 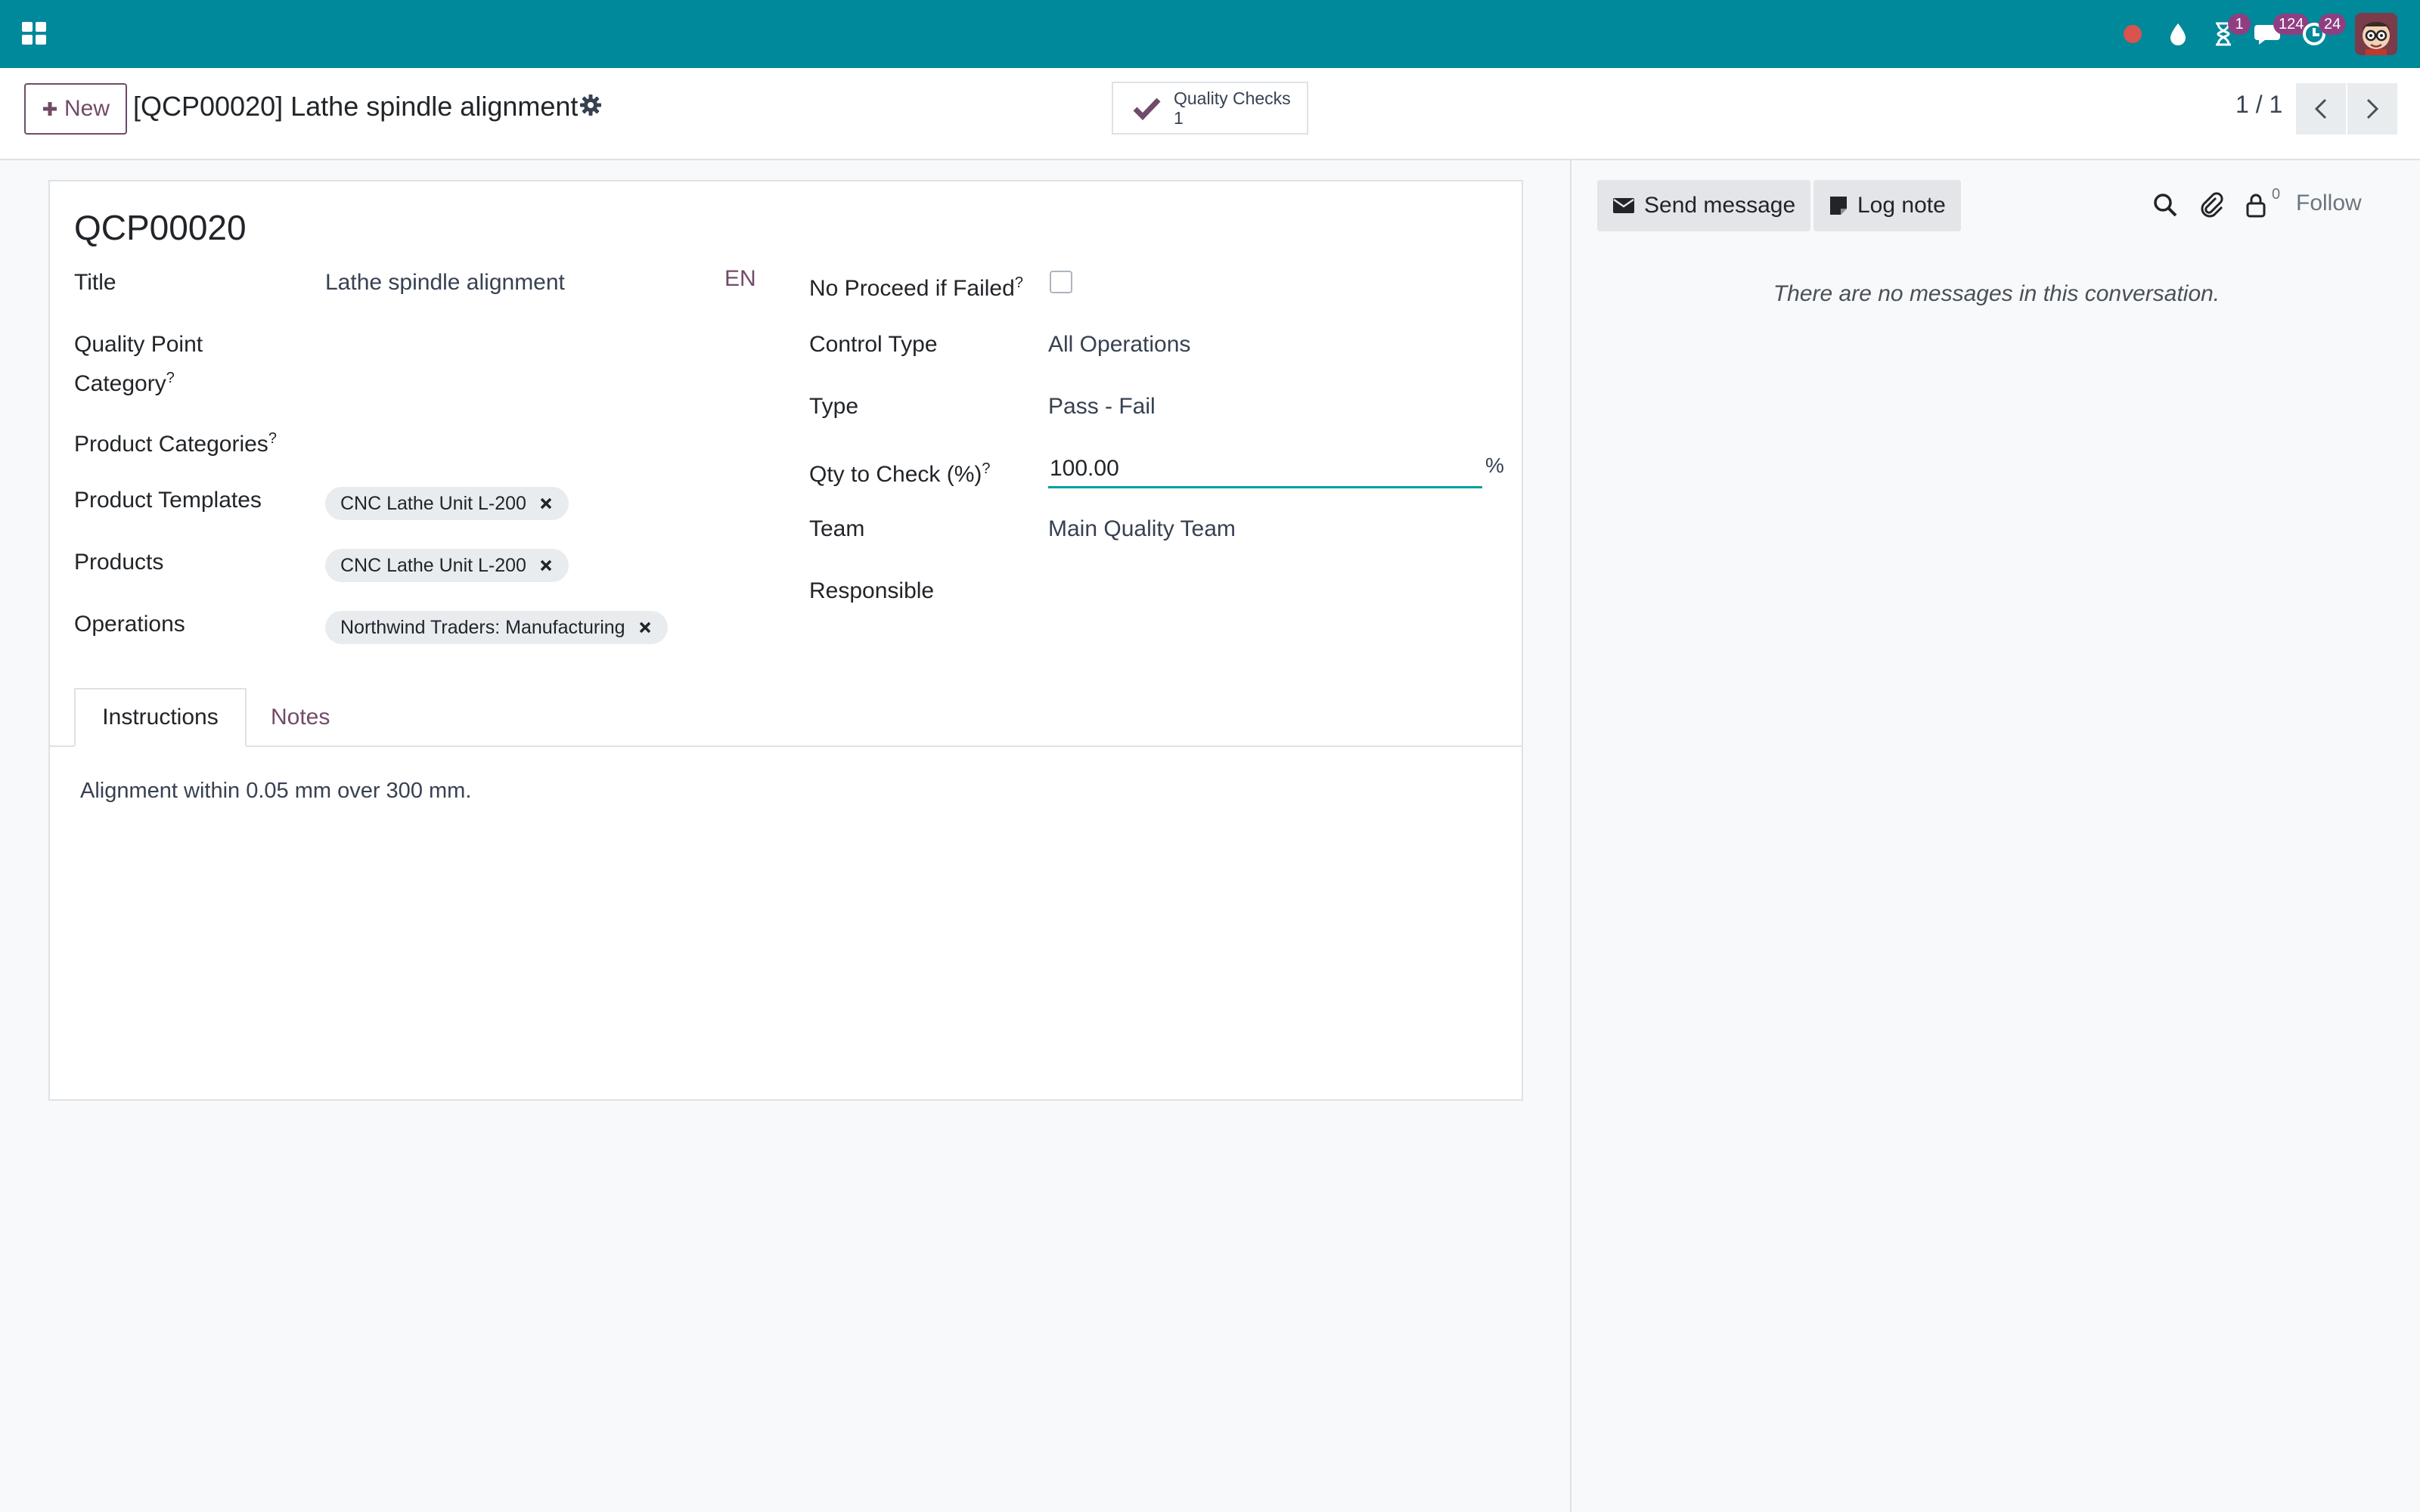 I want to click on check-icon, so click(x=1147, y=109).